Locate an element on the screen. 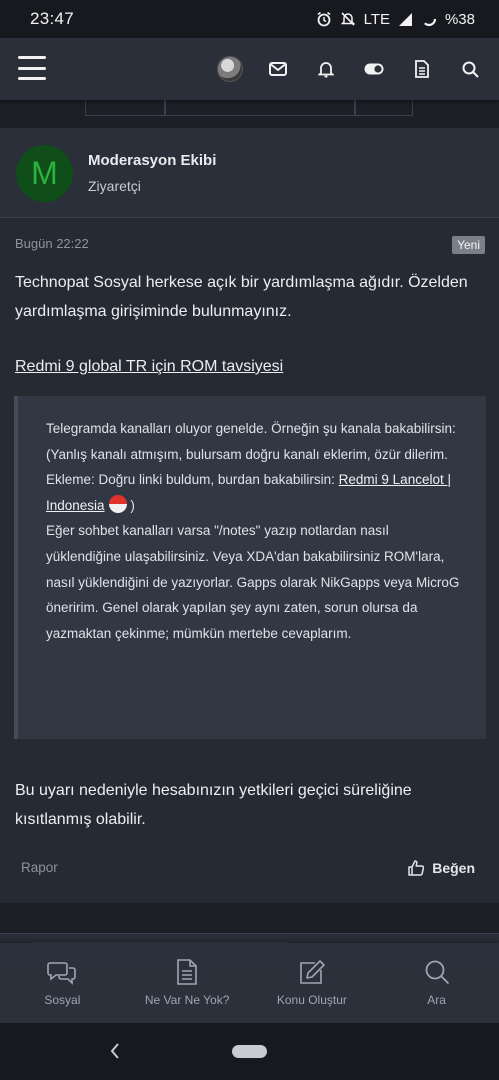 This screenshot has width=499, height=1080. message-user-header: M Moderasyon Ekibi Ziyaretçi is located at coordinates (249, 173).